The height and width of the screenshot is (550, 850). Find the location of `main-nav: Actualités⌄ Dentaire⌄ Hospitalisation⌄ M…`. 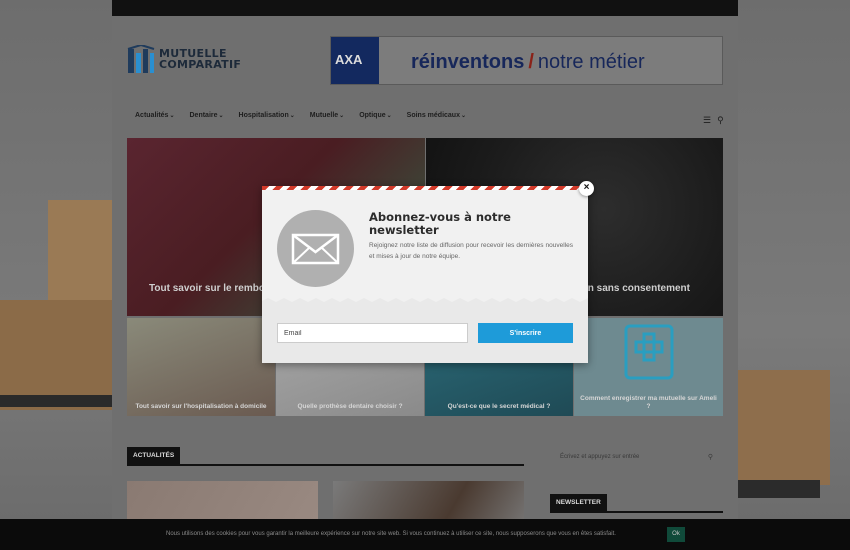

main-nav: Actualités⌄ Dentaire⌄ Hospitalisation⌄ M… is located at coordinates (308, 120).